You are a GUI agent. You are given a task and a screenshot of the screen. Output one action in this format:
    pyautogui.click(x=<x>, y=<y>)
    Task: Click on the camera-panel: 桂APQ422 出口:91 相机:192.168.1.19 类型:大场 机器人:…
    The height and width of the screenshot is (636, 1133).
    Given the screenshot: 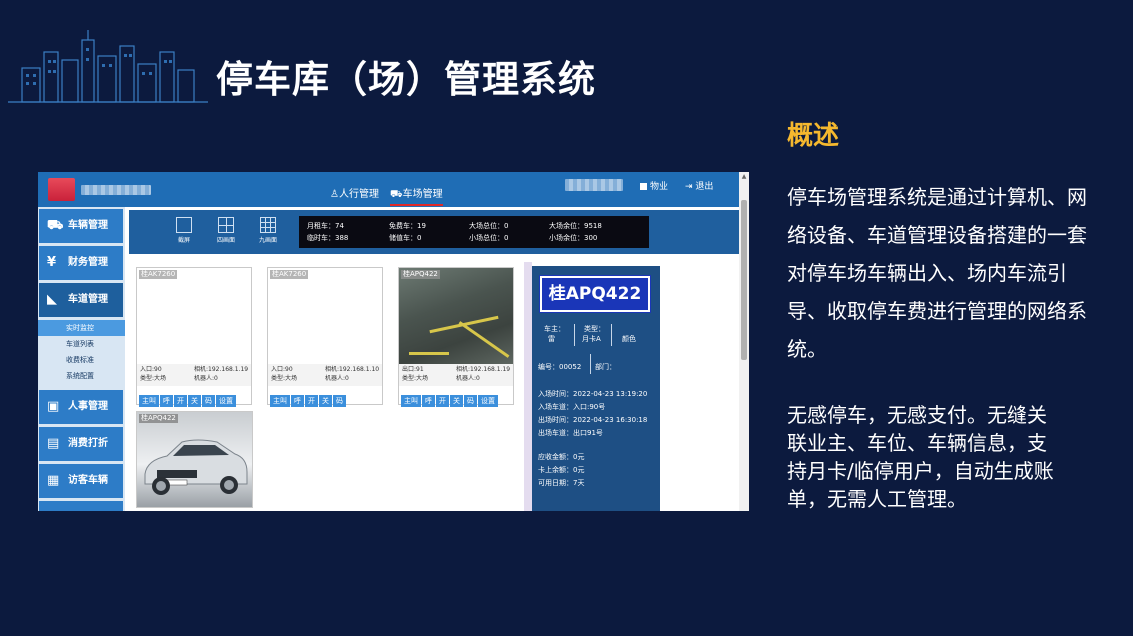 What is the action you would take?
    pyautogui.click(x=456, y=337)
    